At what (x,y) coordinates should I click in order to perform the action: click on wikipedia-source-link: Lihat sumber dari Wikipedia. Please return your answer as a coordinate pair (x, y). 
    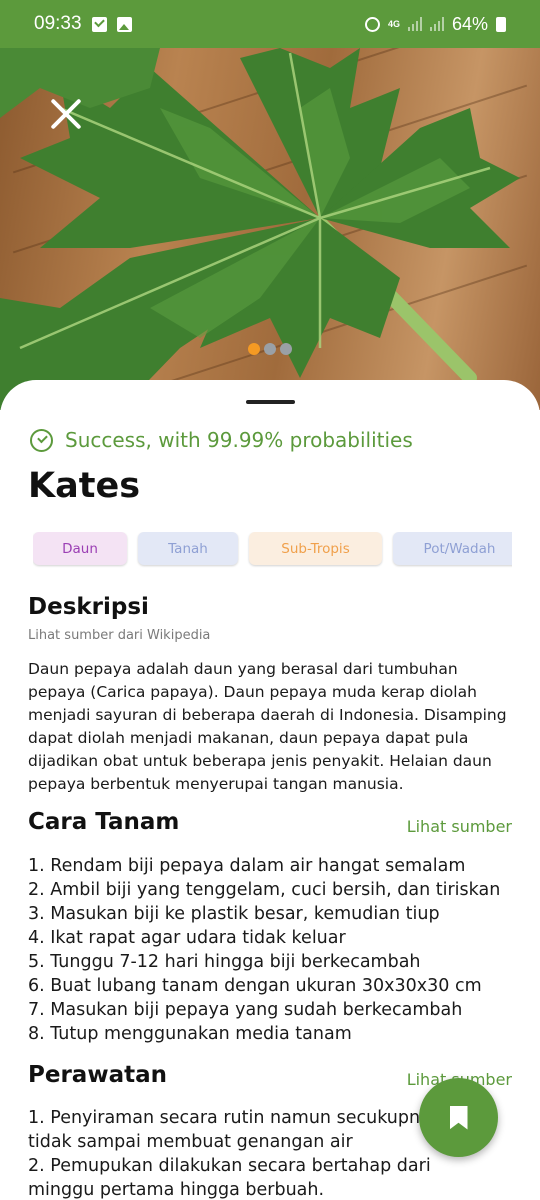
    Looking at the image, I should click on (119, 635).